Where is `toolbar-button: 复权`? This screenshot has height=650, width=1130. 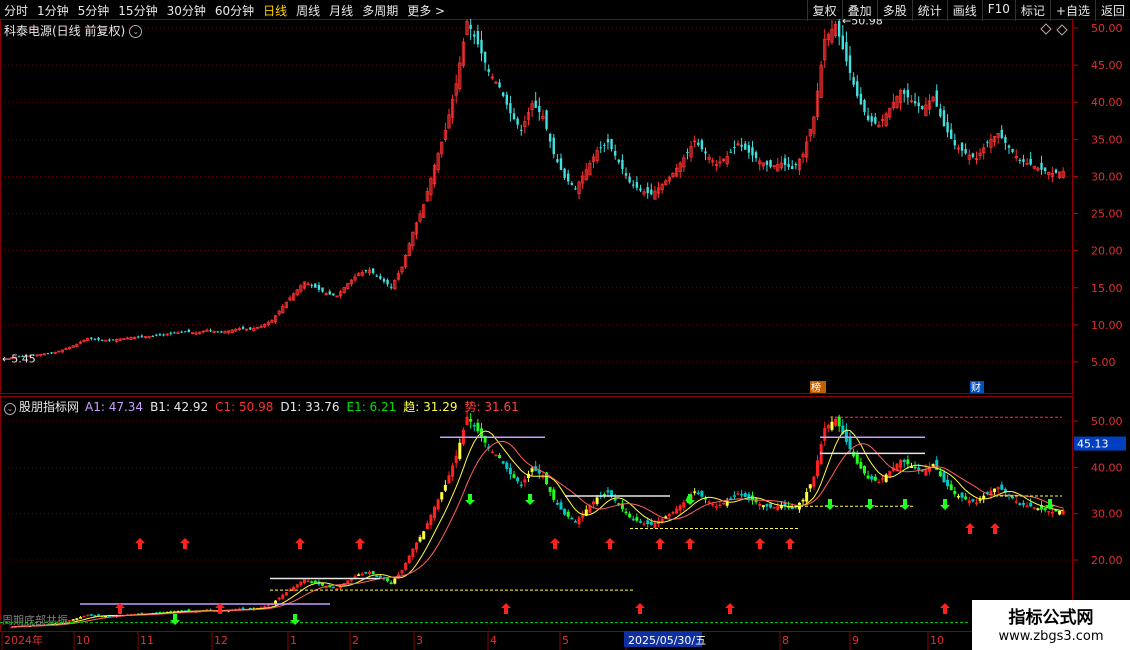 toolbar-button: 复权 is located at coordinates (824, 10).